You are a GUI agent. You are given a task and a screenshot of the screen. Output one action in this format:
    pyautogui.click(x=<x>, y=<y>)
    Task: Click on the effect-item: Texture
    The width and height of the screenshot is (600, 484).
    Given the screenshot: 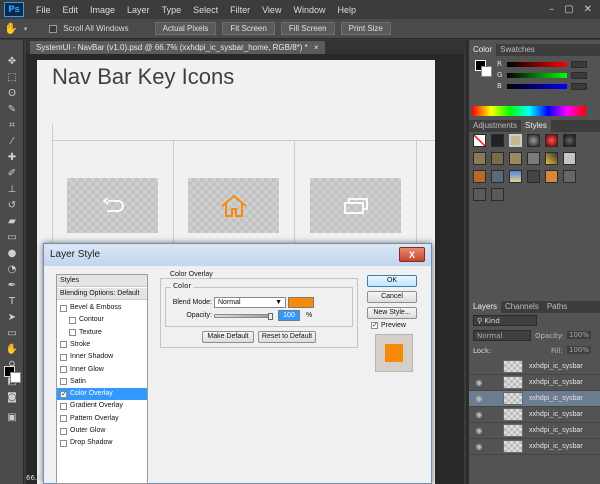 What is the action you would take?
    pyautogui.click(x=102, y=333)
    